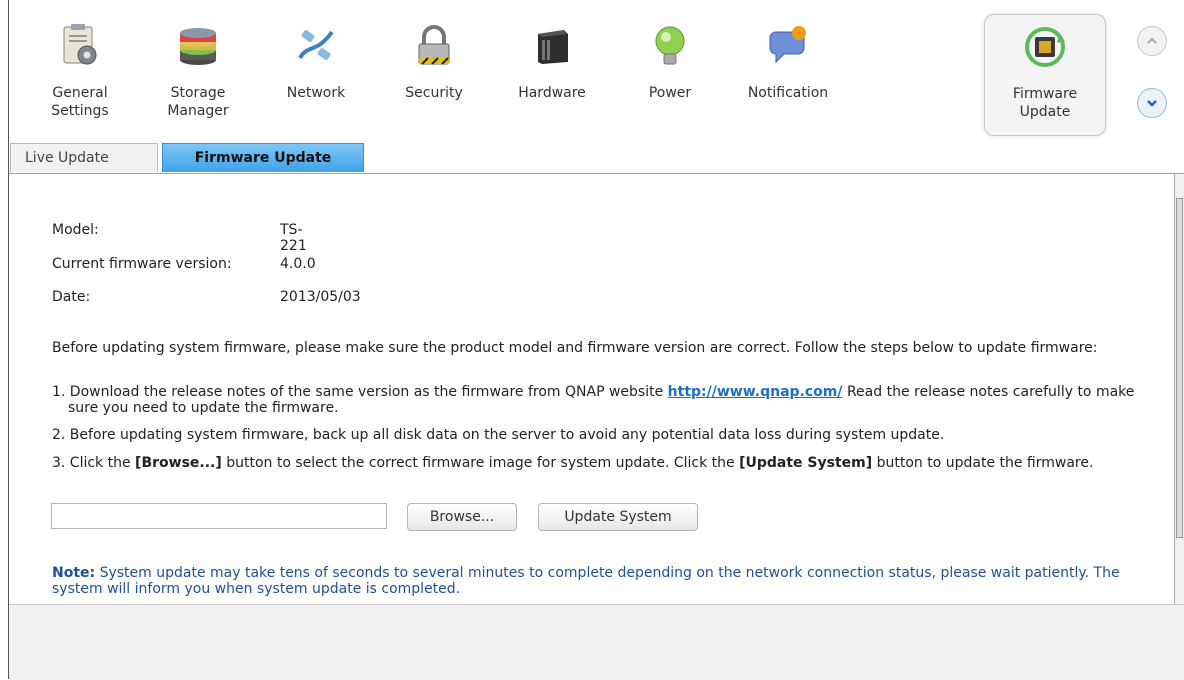 The width and height of the screenshot is (1184, 680). Describe the element at coordinates (74, 573) in the screenshot. I see `note-label: Note:` at that location.